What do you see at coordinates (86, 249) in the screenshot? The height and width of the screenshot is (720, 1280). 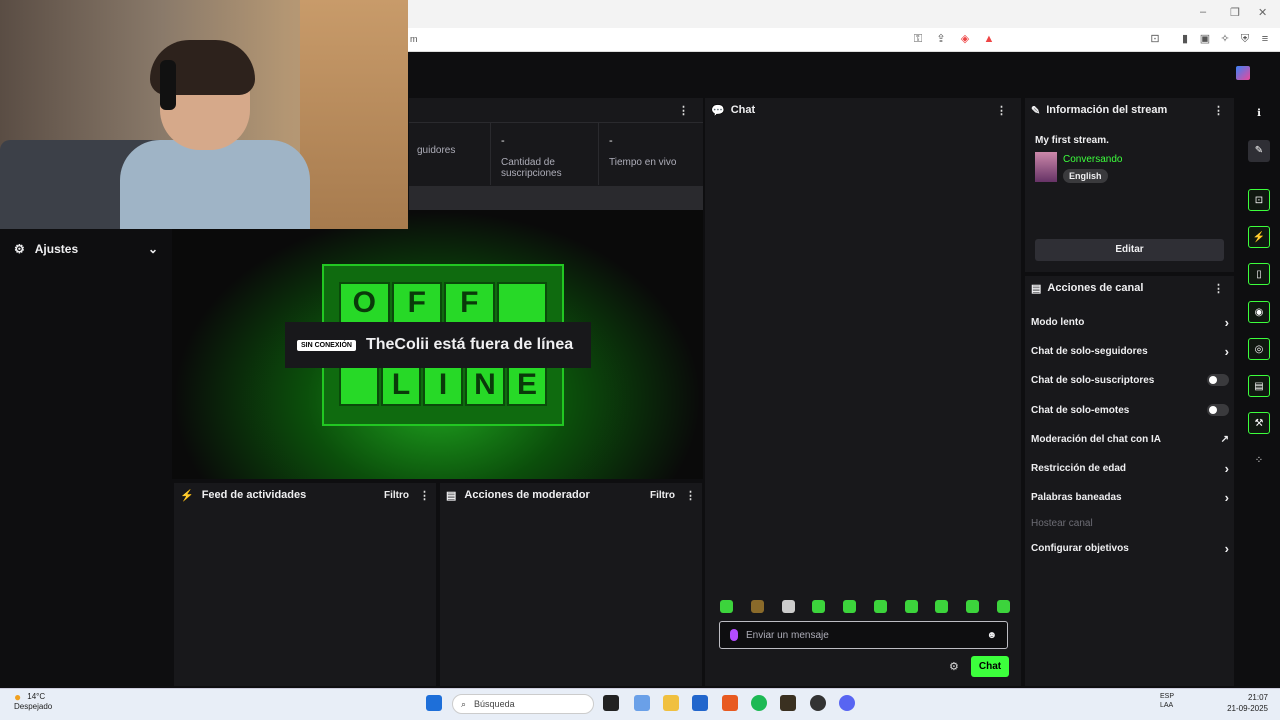 I see `settings-header: ⚙ Ajustes ⌄` at bounding box center [86, 249].